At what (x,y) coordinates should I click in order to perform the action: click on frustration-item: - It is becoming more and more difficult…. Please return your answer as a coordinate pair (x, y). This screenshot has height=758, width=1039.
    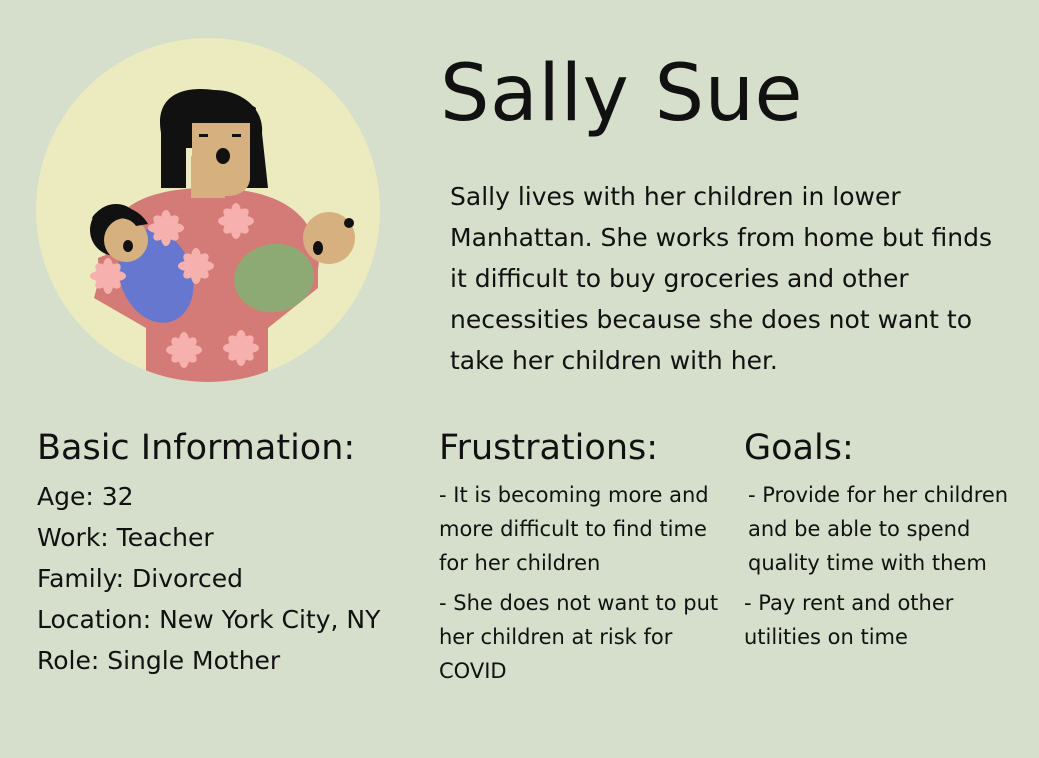
    Looking at the image, I should click on (574, 529).